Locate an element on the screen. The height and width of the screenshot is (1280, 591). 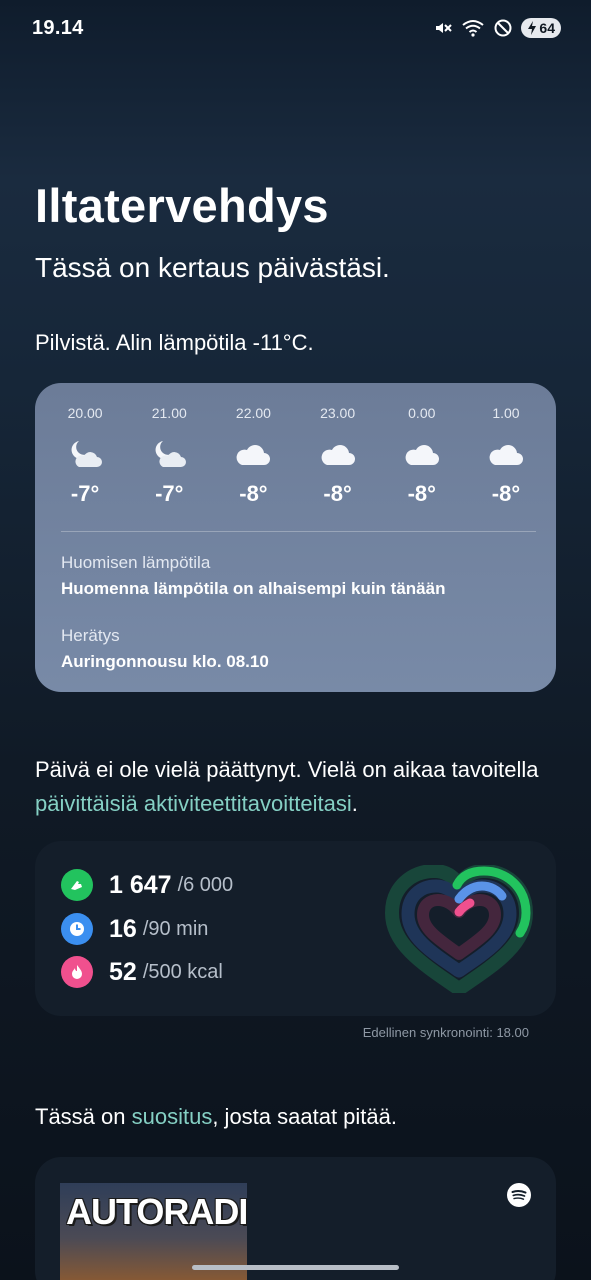
spotify-icon is located at coordinates (519, 1195).